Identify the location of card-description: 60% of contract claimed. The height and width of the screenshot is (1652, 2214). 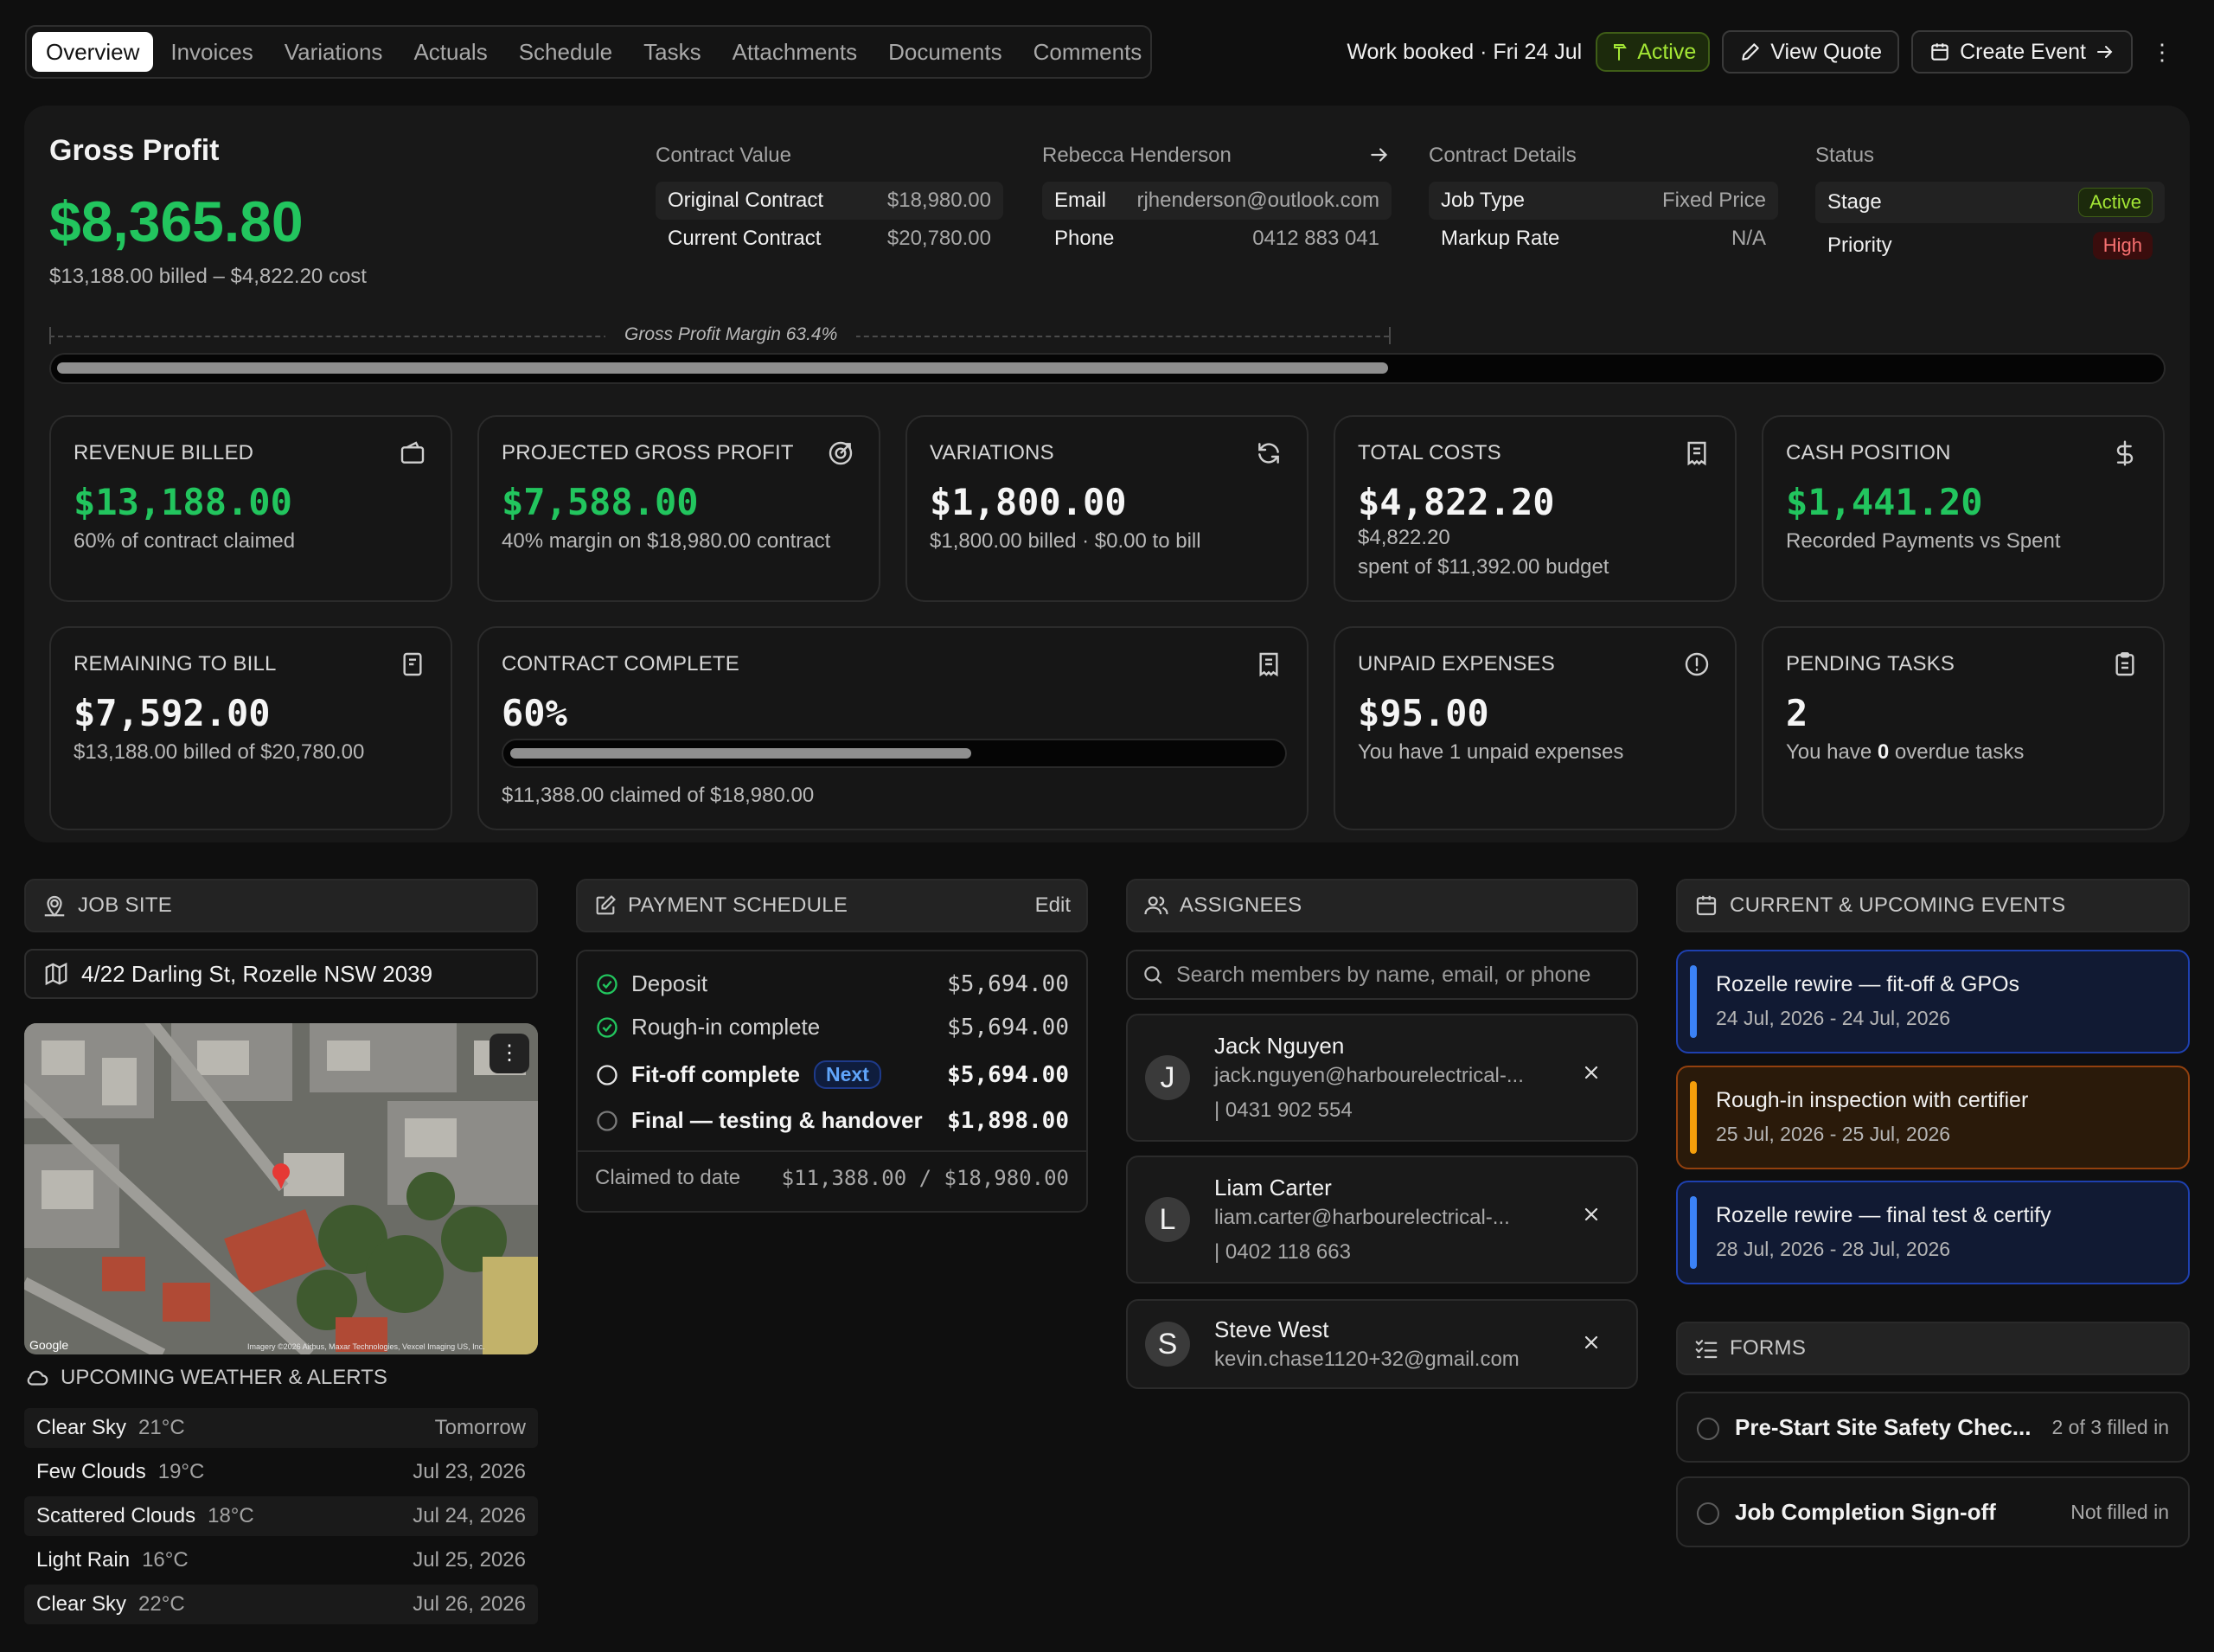
(185, 541).